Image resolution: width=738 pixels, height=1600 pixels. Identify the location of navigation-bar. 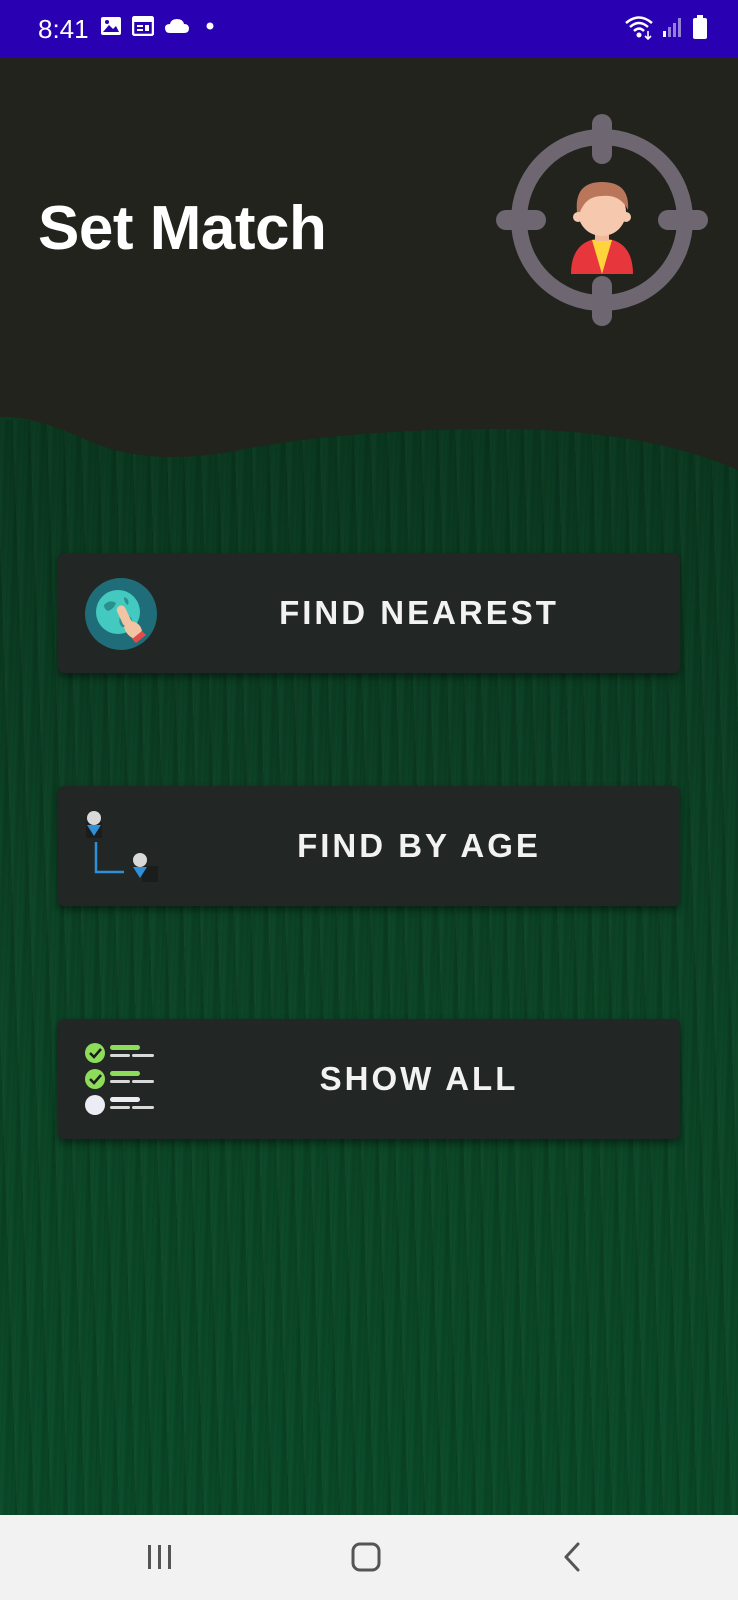
(369, 1557).